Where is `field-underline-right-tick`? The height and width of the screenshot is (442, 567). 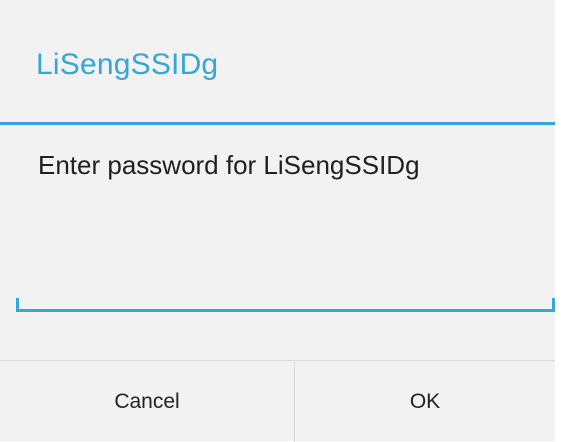
field-underline-right-tick is located at coordinates (553, 305).